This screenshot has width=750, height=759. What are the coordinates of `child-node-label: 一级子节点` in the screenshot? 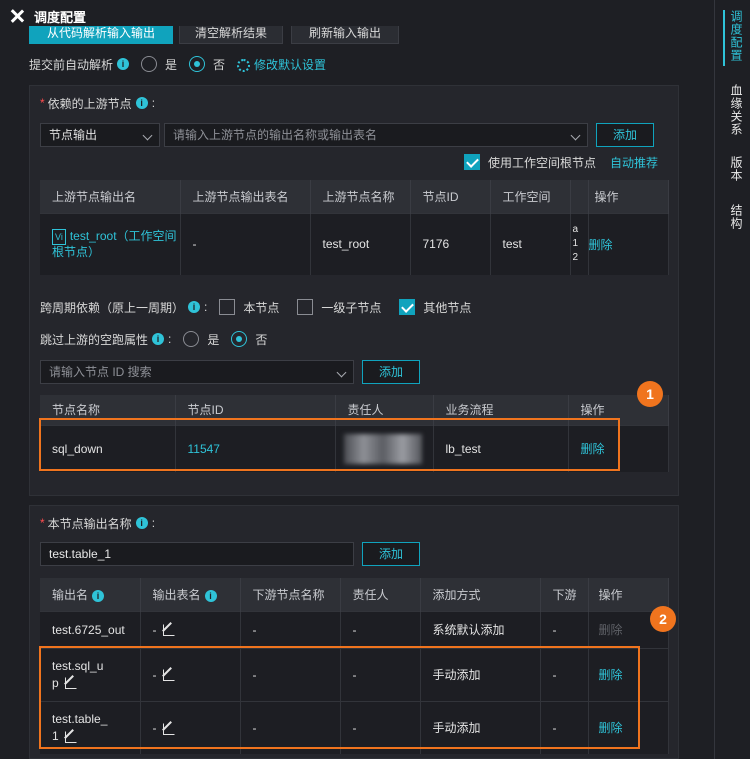 It's located at (351, 307).